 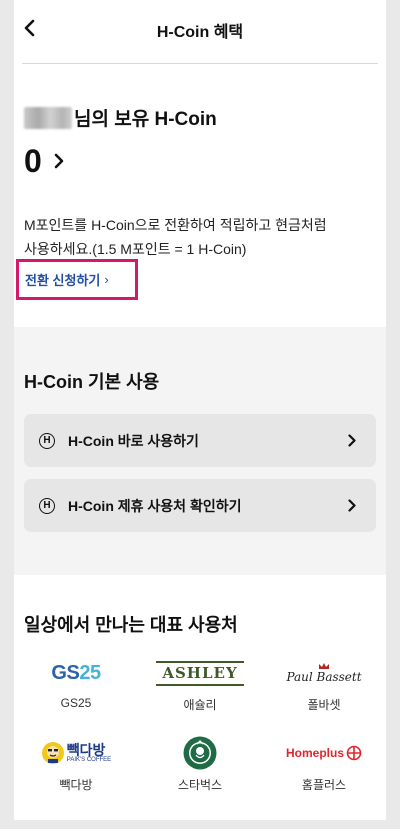 What do you see at coordinates (76, 691) in the screenshot?
I see `partner-gs25: GS25 GS25` at bounding box center [76, 691].